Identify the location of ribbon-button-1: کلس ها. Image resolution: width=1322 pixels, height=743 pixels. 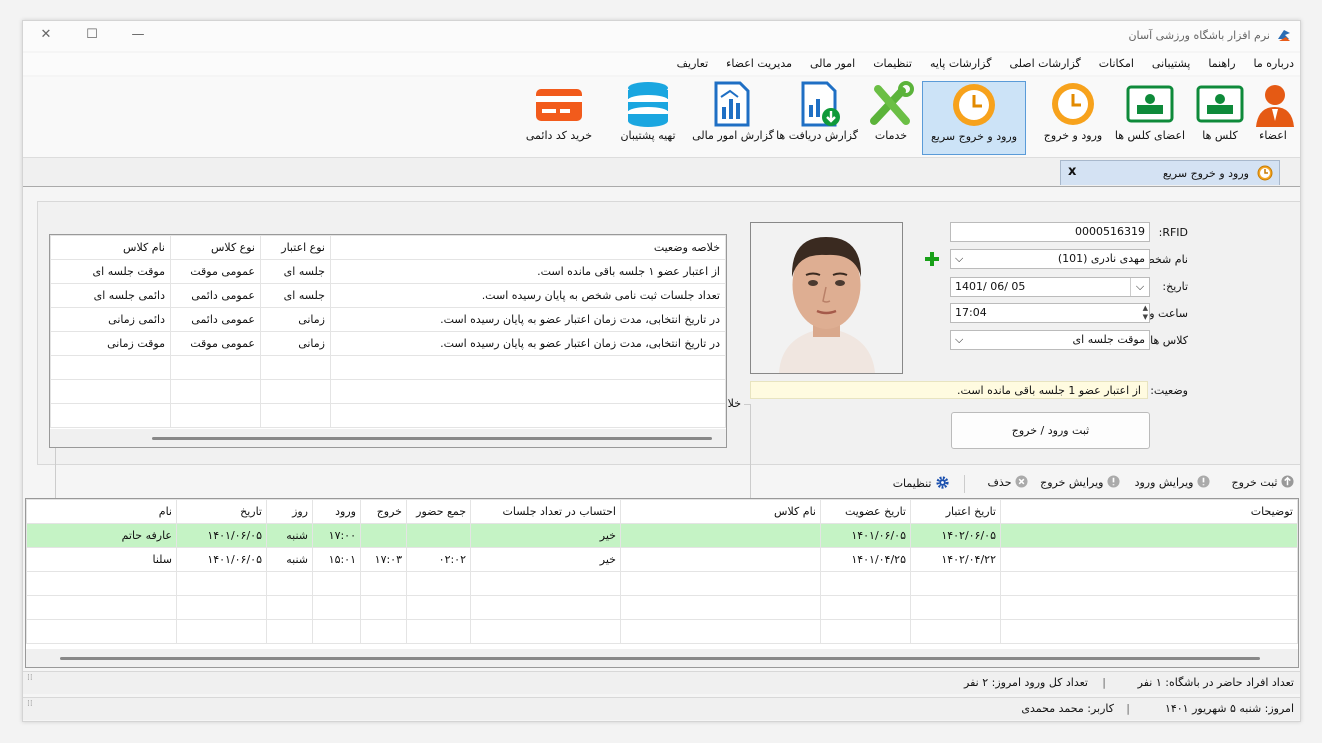
(1220, 117).